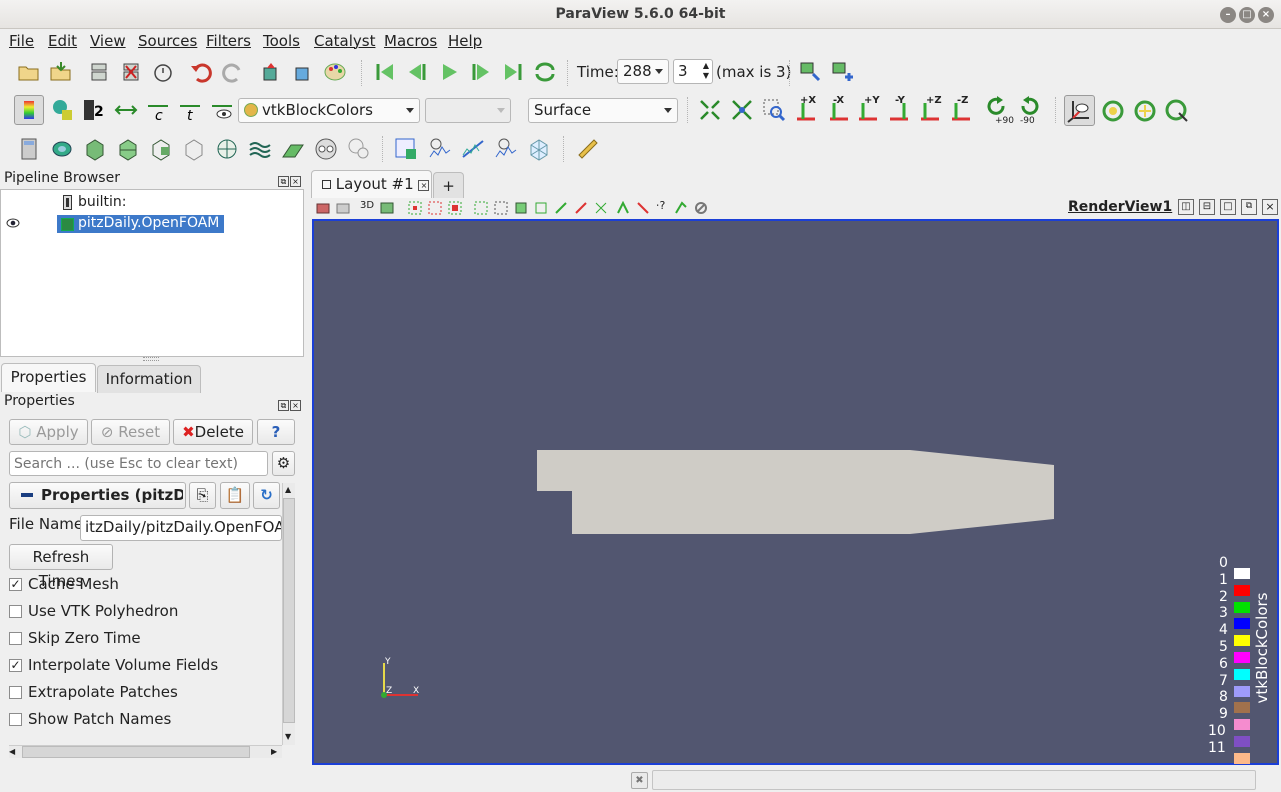 The height and width of the screenshot is (792, 1281). Describe the element at coordinates (1079, 110) in the screenshot. I see `center-axes-toggle` at that location.